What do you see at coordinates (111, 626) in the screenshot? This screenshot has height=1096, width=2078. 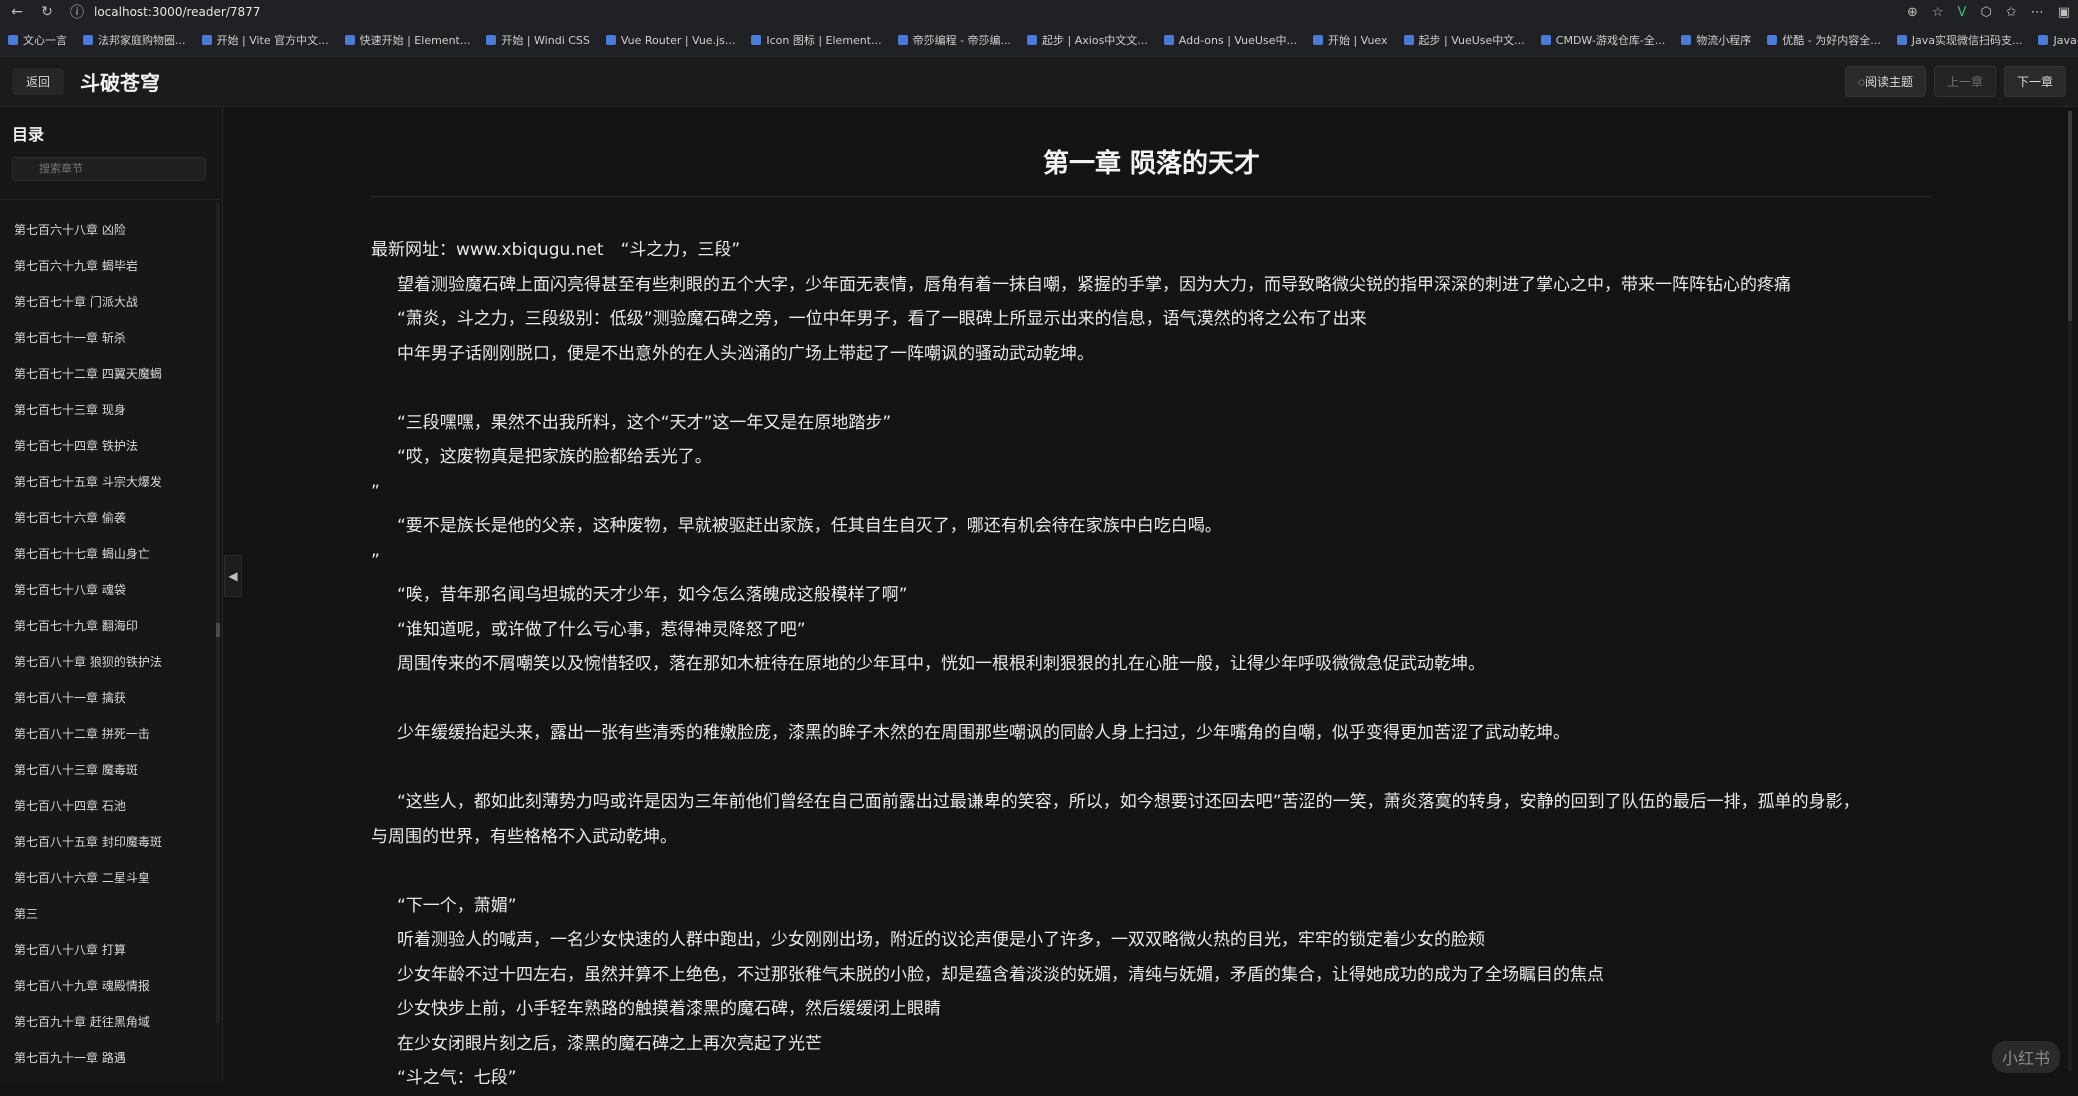 I see `toc-item: 第七百七十九章 翻海印` at bounding box center [111, 626].